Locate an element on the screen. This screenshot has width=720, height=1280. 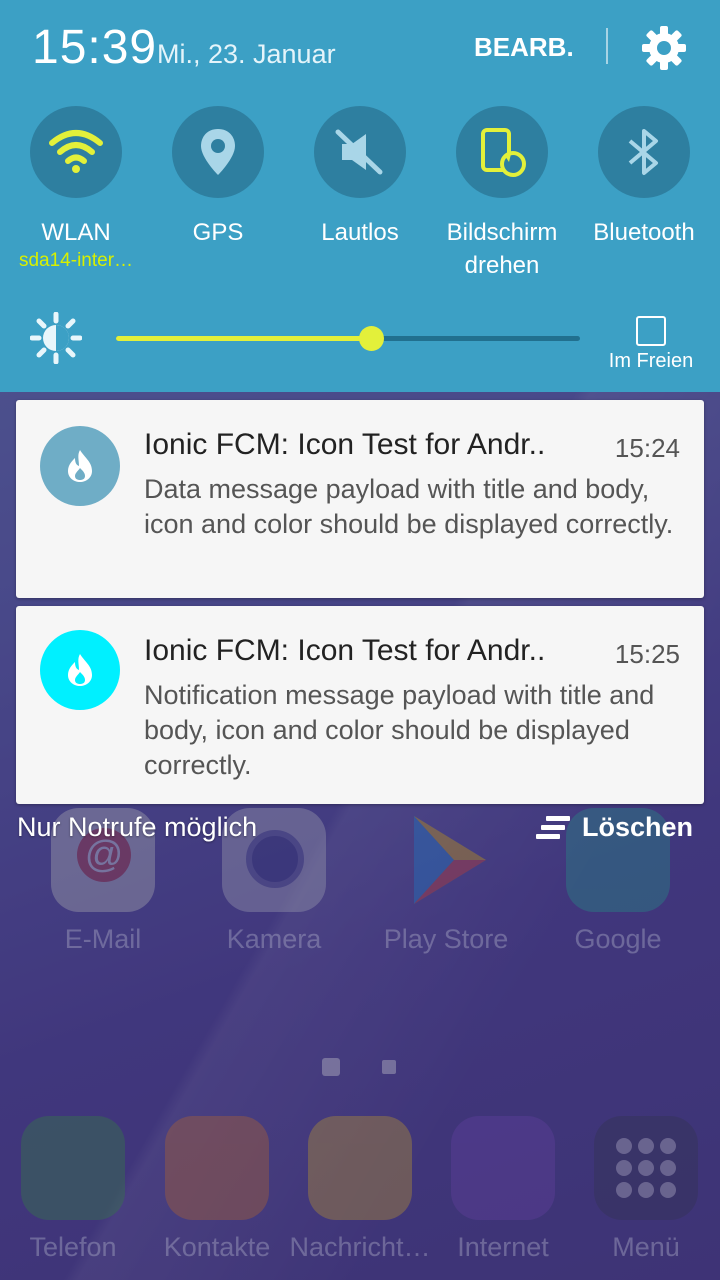
tile-rotate: Bildschirm drehen is located at coordinates (502, 194).